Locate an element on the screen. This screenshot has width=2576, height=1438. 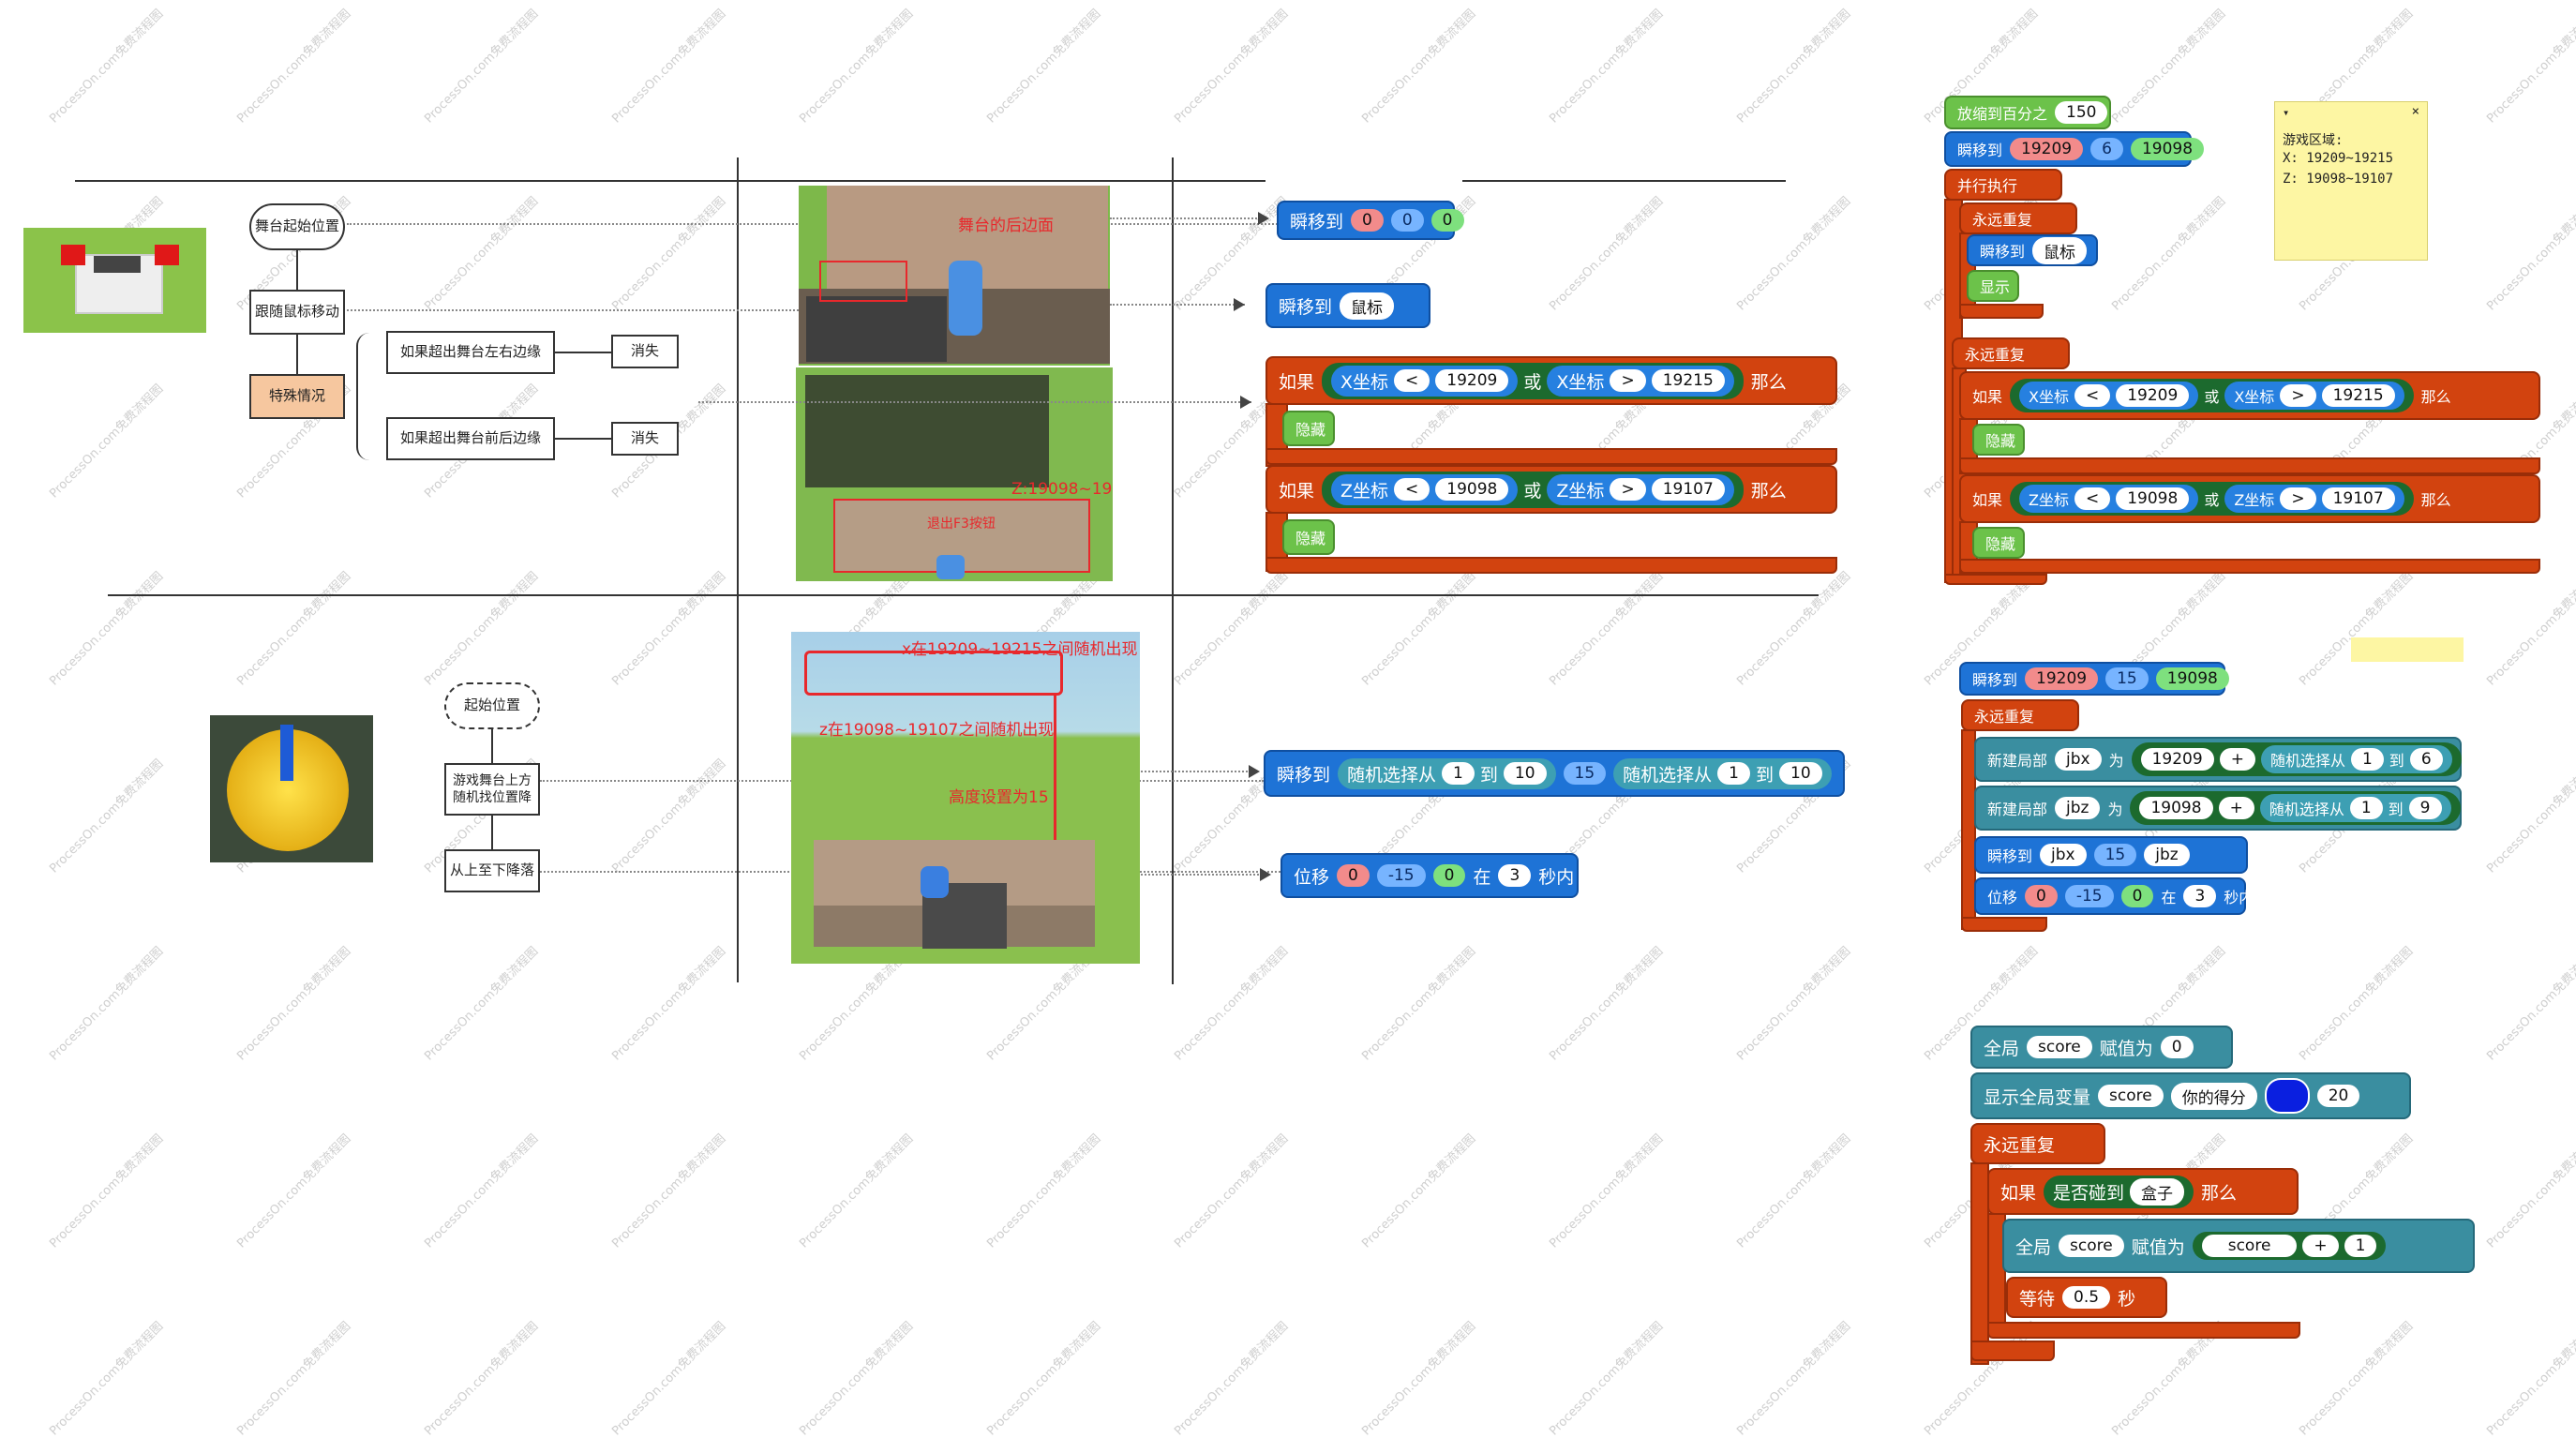
right-g1-v: 0 is located at coordinates (2177, 1047).